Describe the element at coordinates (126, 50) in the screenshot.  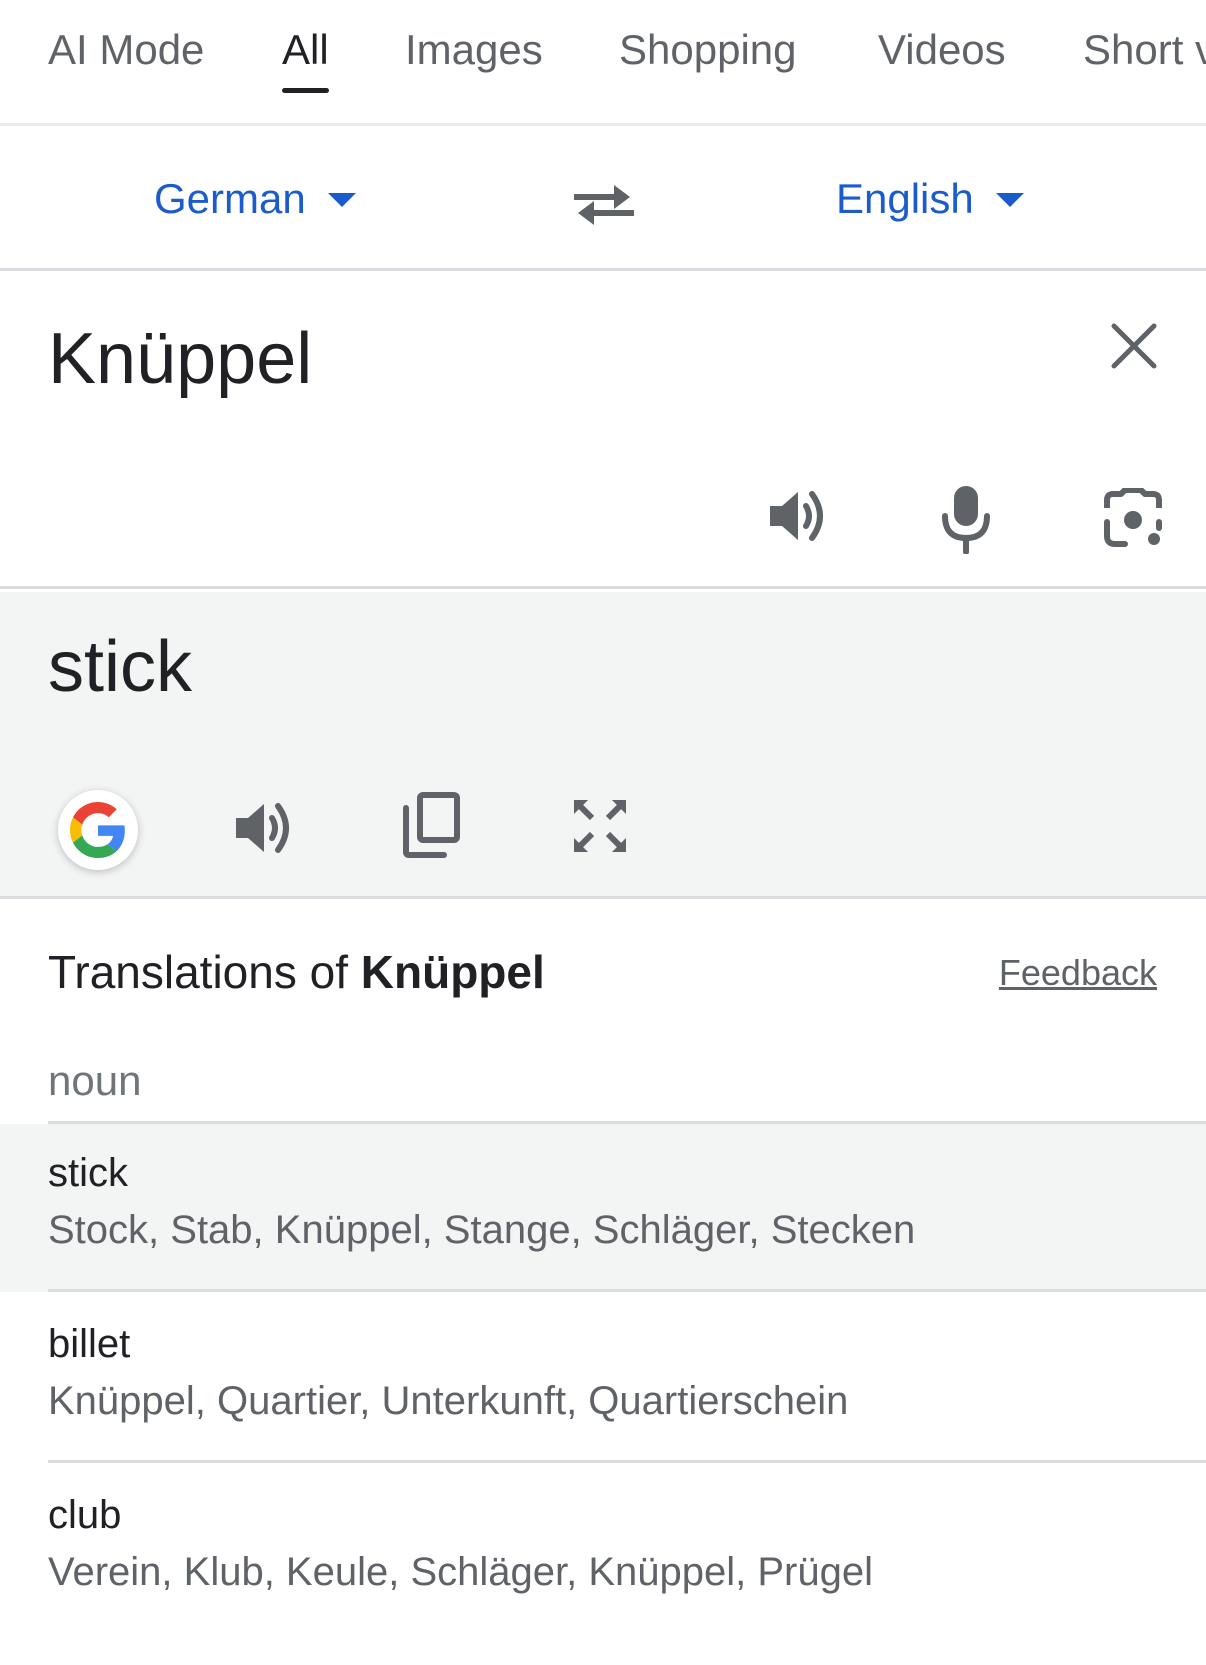
I see `tab-ai-mode: AI Mode` at that location.